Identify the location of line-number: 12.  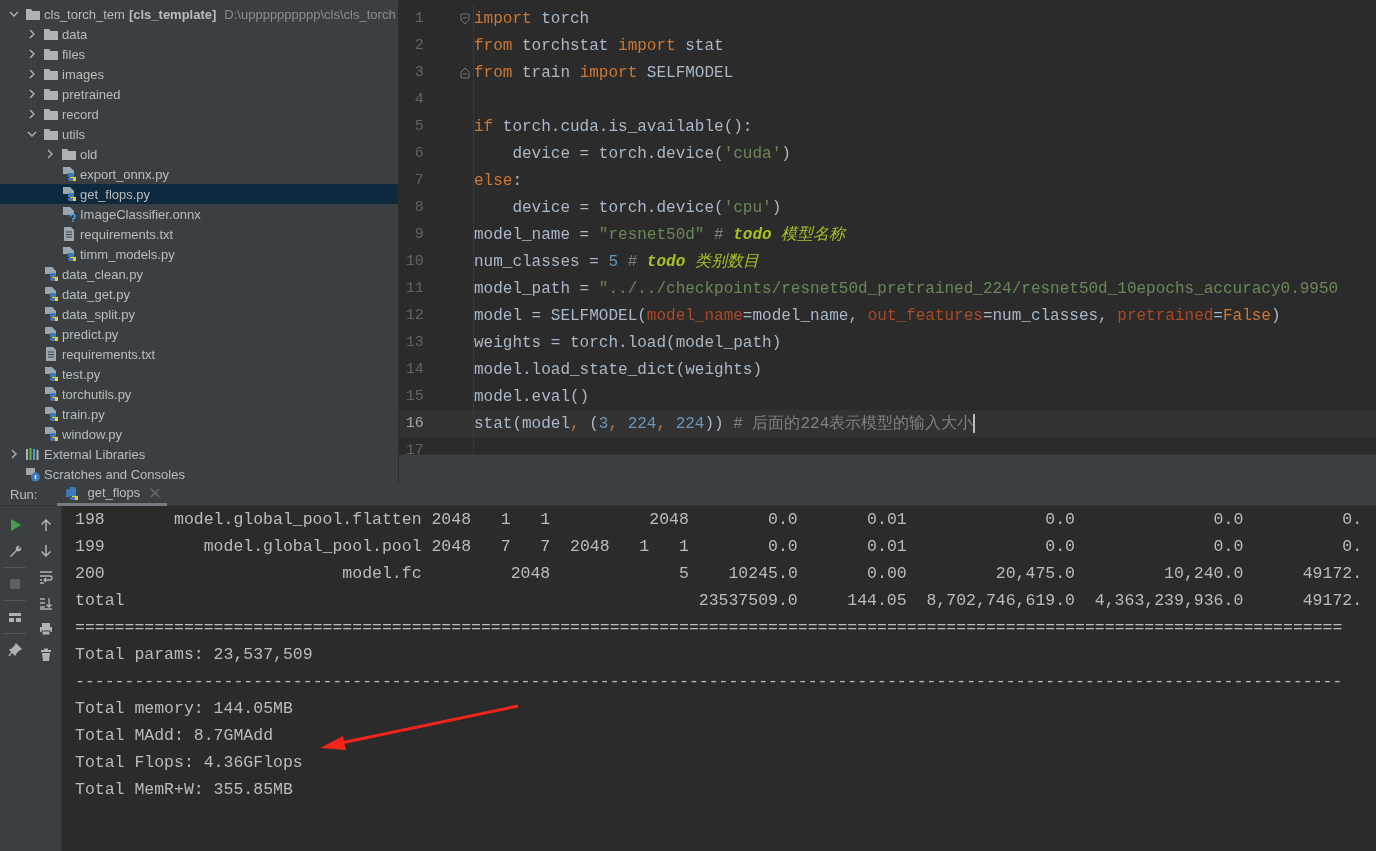
(414, 315).